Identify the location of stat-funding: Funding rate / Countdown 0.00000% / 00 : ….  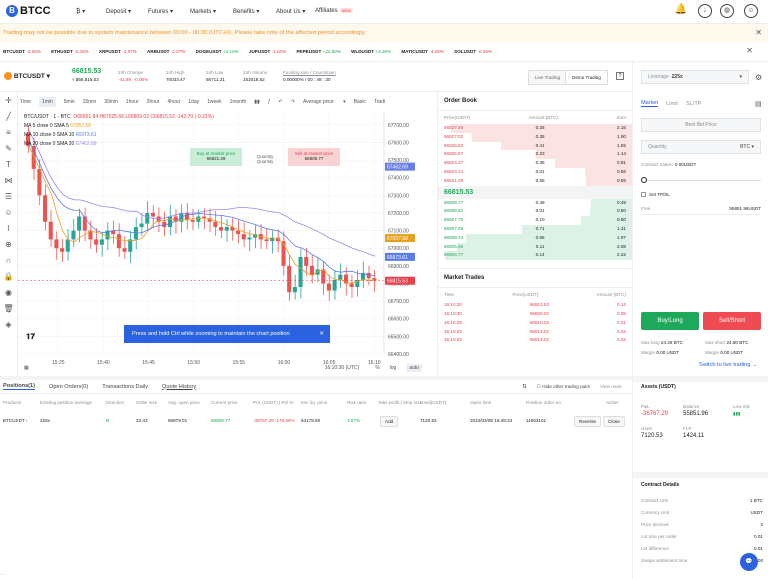
(309, 76).